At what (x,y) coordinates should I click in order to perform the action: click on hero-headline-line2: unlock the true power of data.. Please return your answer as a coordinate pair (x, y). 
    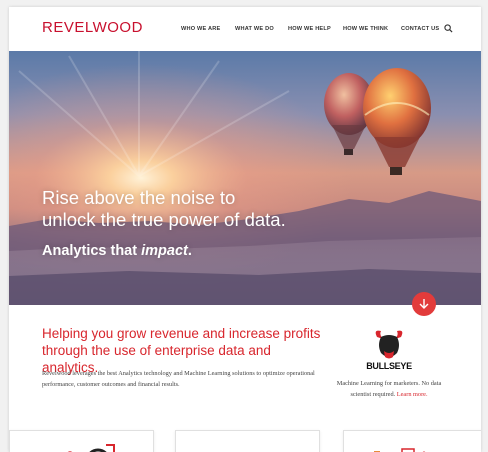
    Looking at the image, I should click on (164, 219).